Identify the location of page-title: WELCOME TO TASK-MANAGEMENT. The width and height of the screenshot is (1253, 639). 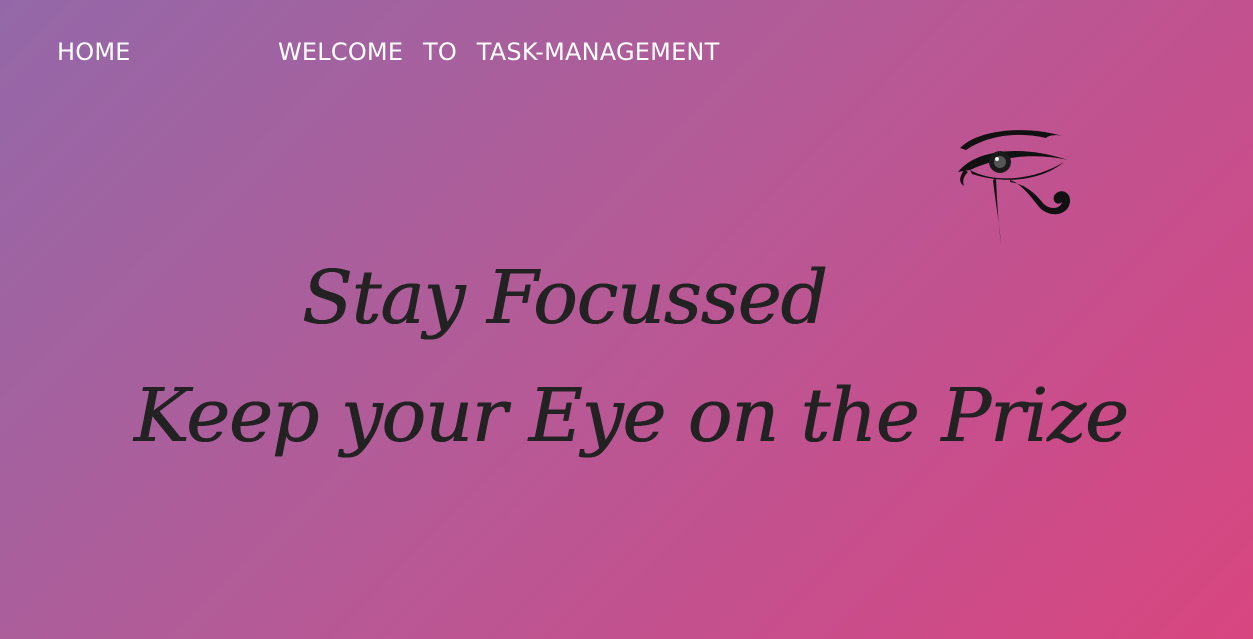
(499, 52).